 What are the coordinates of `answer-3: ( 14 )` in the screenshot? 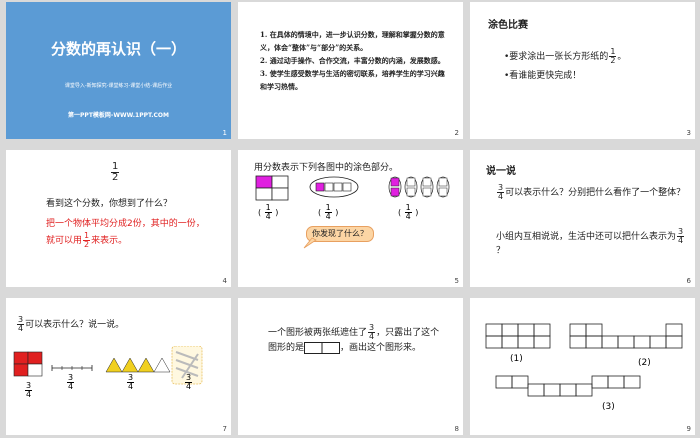 It's located at (408, 212).